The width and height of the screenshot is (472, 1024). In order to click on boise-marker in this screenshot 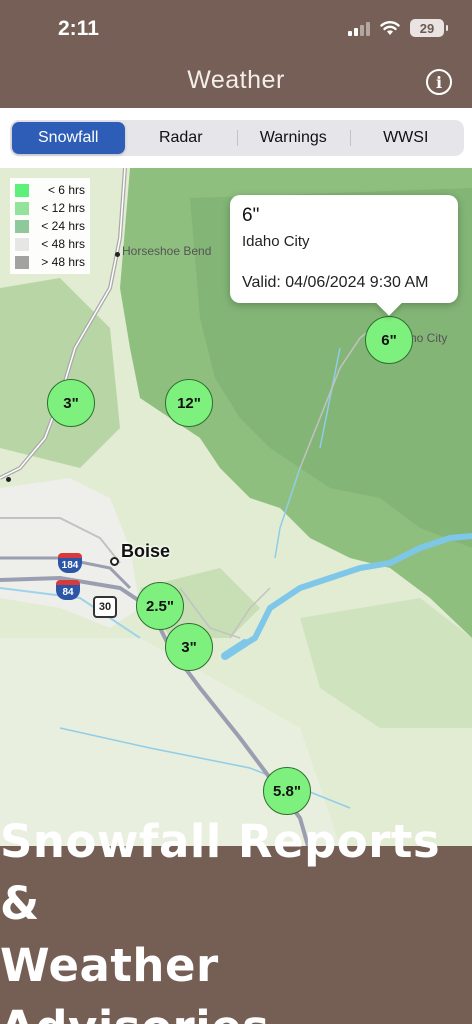, I will do `click(114, 561)`.